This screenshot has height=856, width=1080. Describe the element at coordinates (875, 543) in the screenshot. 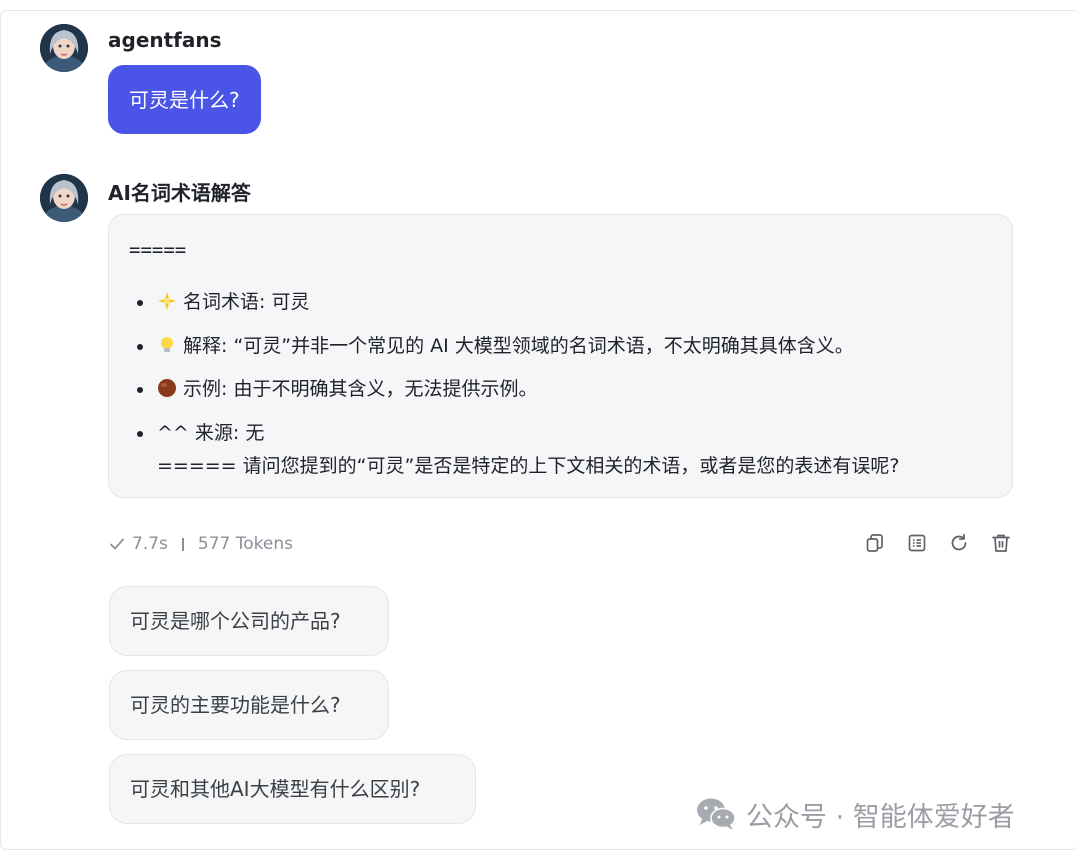

I see `copy-icon` at that location.